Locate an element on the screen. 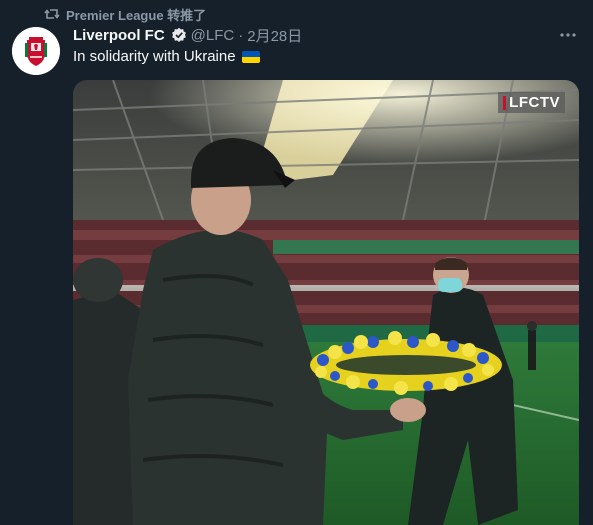 Image resolution: width=593 pixels, height=525 pixels. more-options-icon is located at coordinates (568, 35).